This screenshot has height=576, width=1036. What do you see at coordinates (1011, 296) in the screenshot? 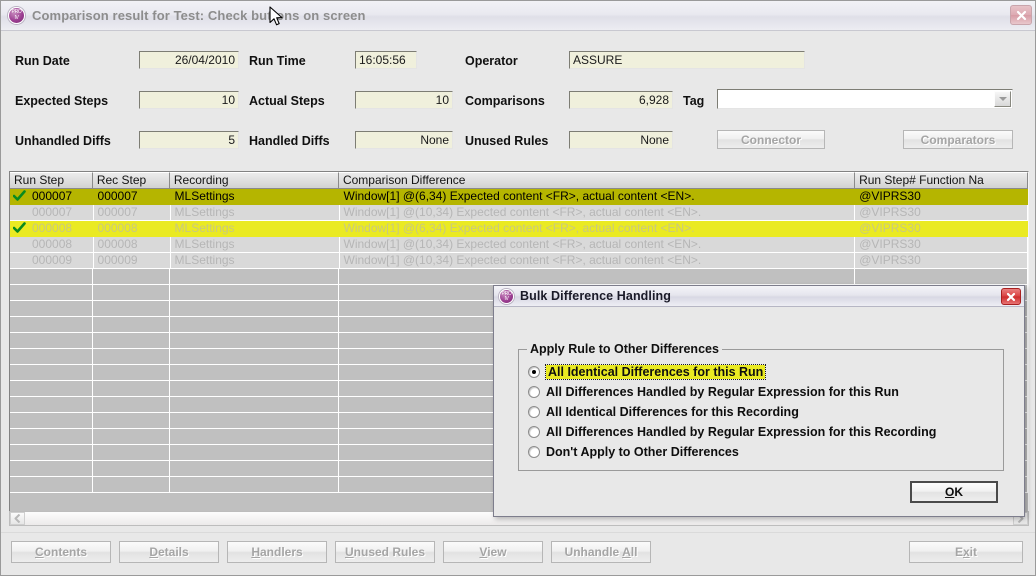
I see `dialog-close-icon` at bounding box center [1011, 296].